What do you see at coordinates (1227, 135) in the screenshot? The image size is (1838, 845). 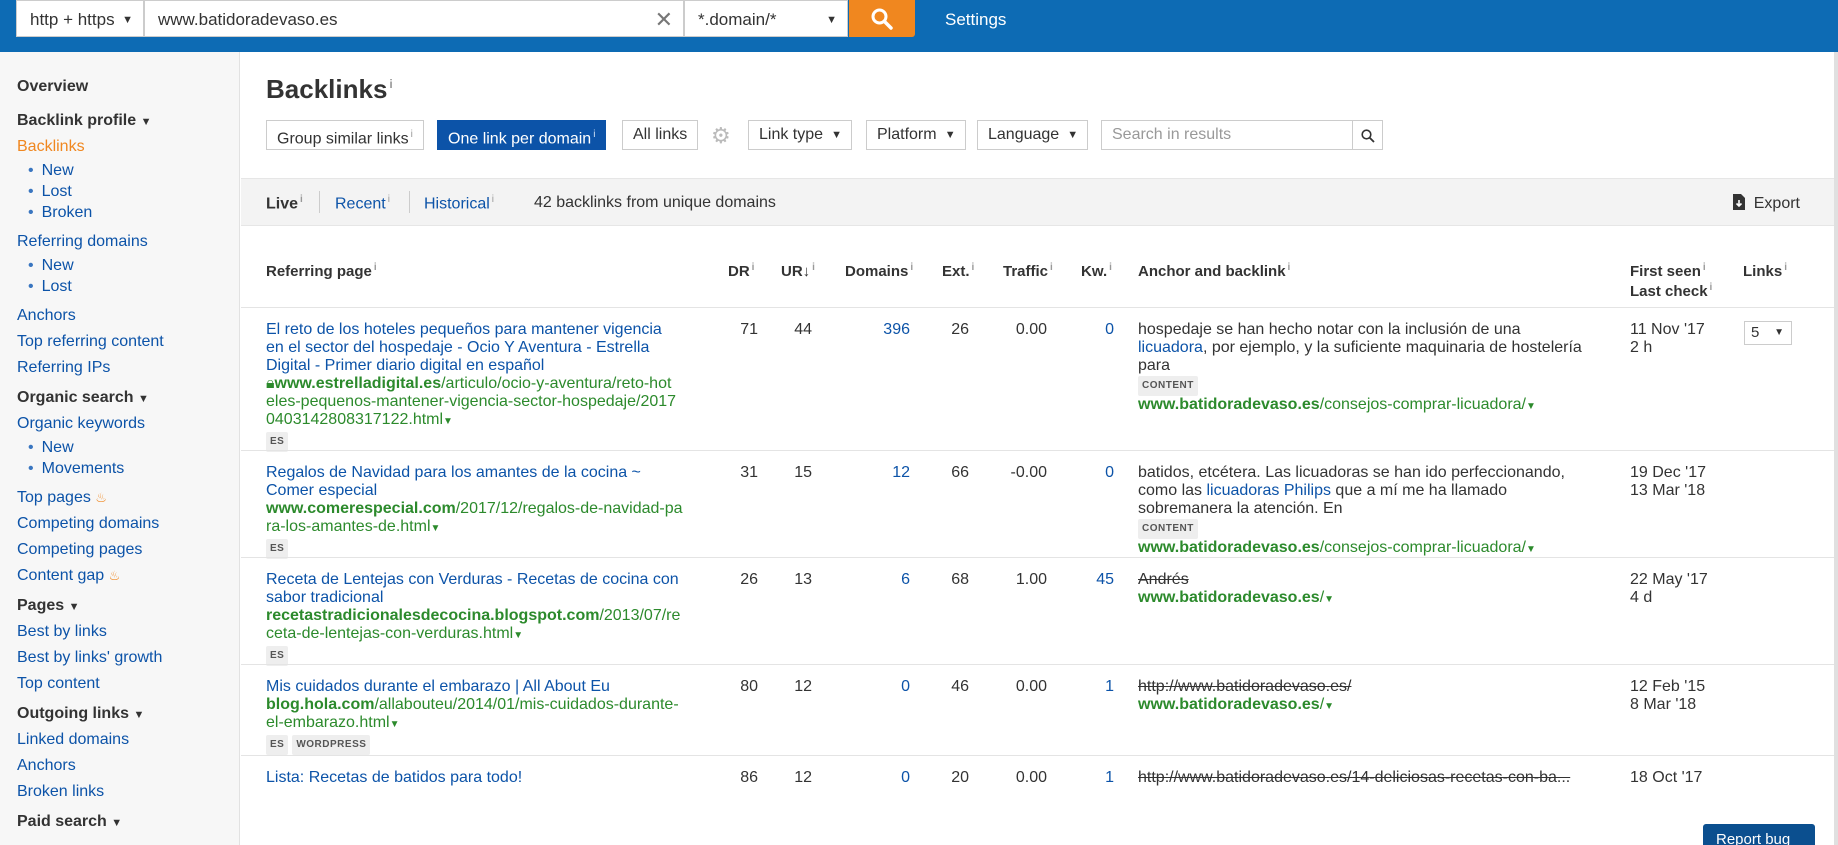 I see `search-results-input: Search in results` at bounding box center [1227, 135].